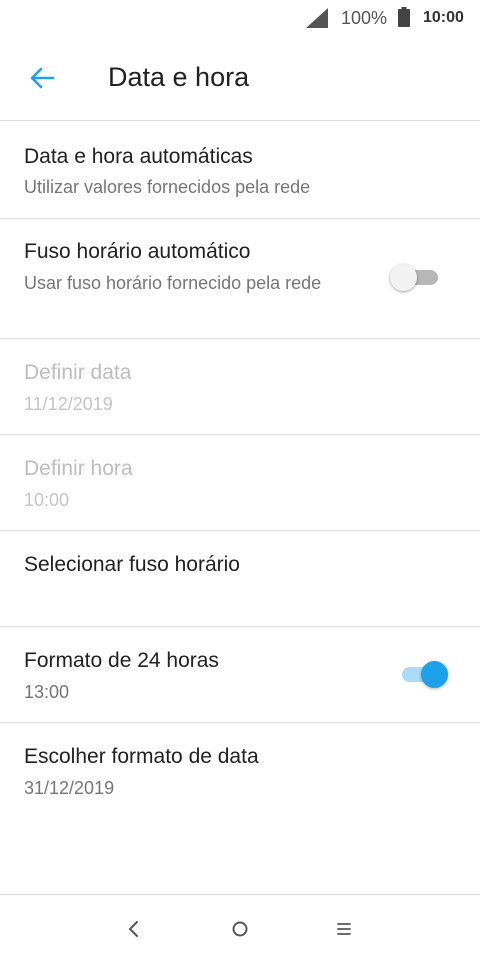 The width and height of the screenshot is (480, 960). What do you see at coordinates (141, 756) in the screenshot?
I see `date-format-title: Escolher formato de data` at bounding box center [141, 756].